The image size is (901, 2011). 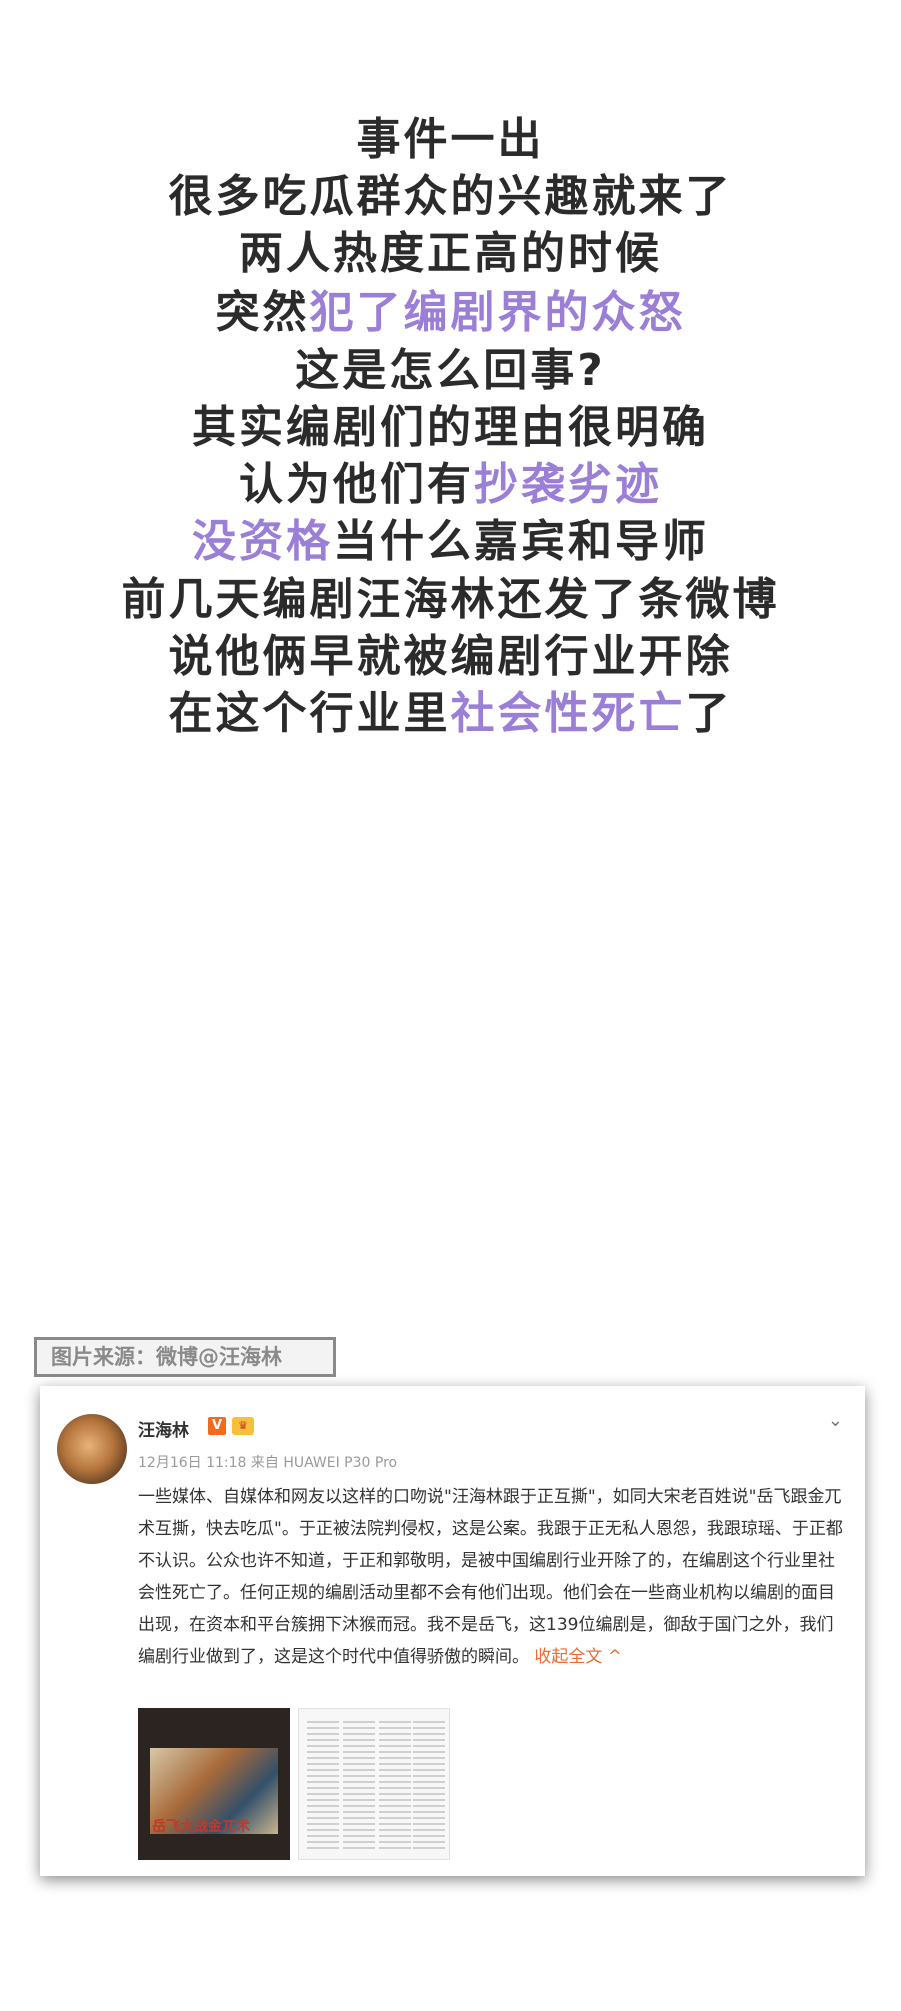 I want to click on post-meta: 12月16日 11:18 来自 HUAWEI P30 Pro, so click(x=268, y=1463).